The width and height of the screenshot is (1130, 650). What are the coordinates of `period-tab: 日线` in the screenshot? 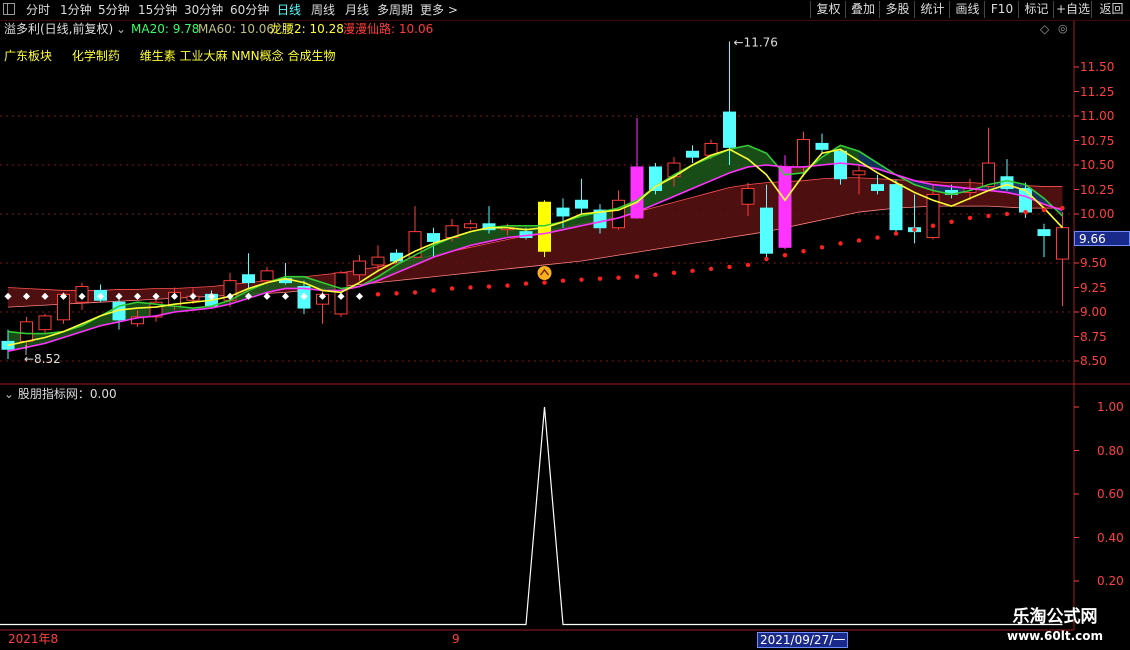 It's located at (289, 10).